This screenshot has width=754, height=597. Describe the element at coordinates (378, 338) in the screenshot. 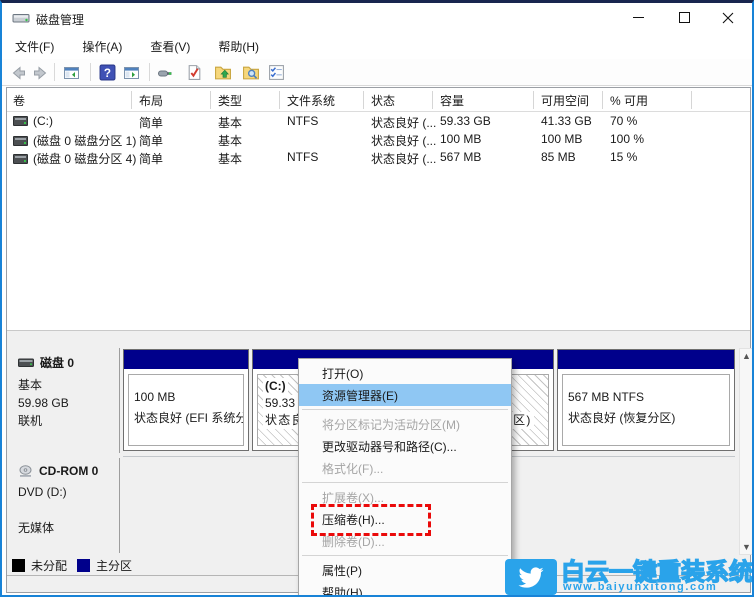

I see `pane-splitter` at that location.